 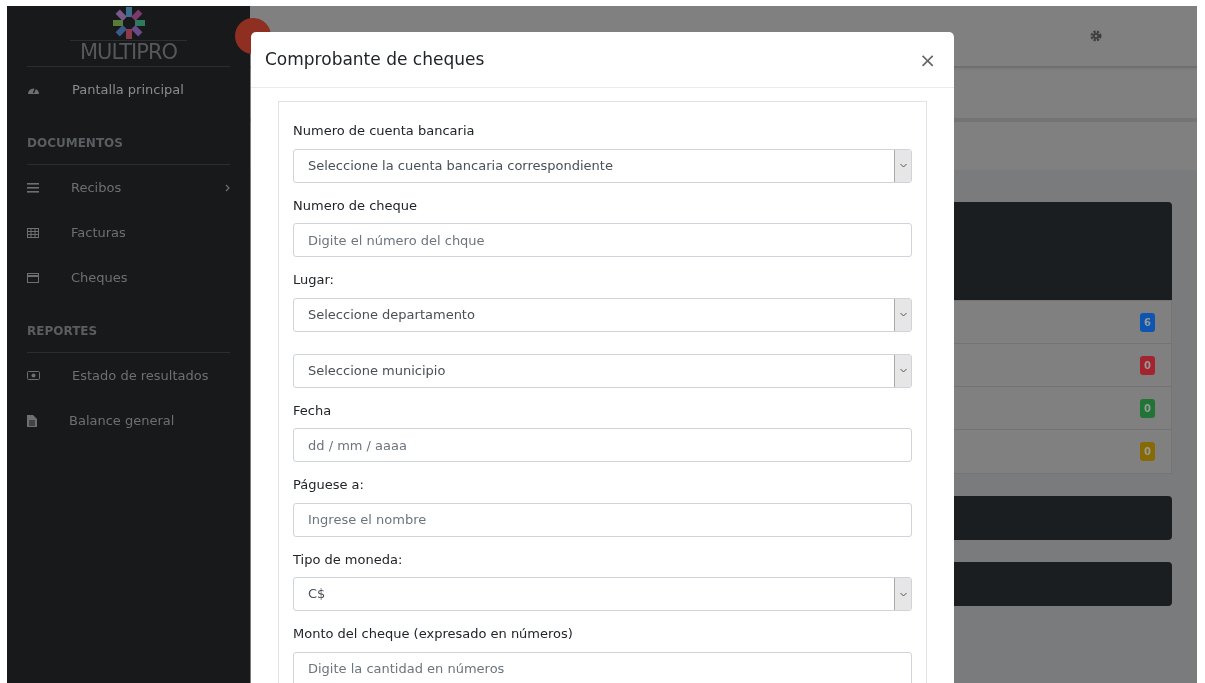 What do you see at coordinates (602, 519) in the screenshot?
I see `input-field: Ingrese el nombre` at bounding box center [602, 519].